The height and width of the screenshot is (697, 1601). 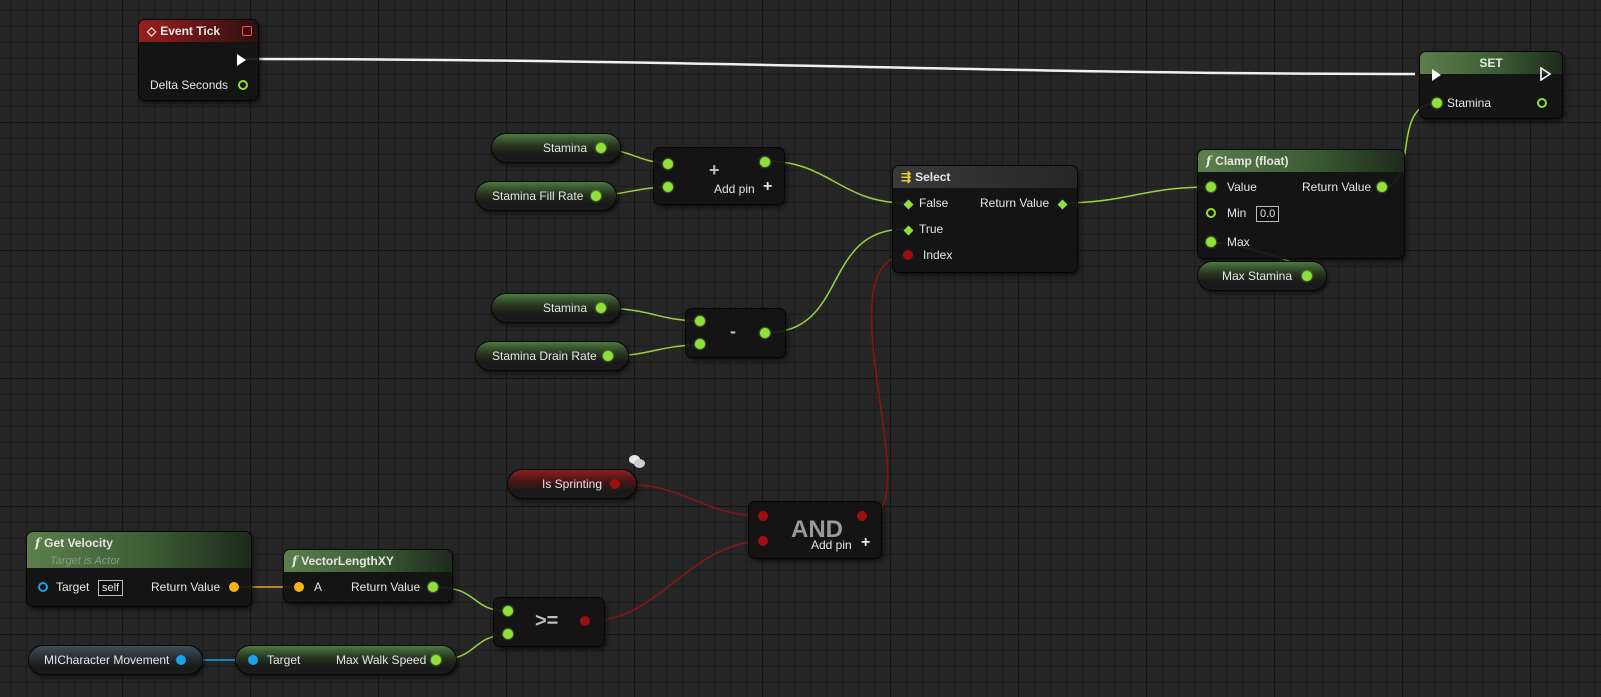 I want to click on clamp-min-input: 0.0, so click(x=1268, y=214).